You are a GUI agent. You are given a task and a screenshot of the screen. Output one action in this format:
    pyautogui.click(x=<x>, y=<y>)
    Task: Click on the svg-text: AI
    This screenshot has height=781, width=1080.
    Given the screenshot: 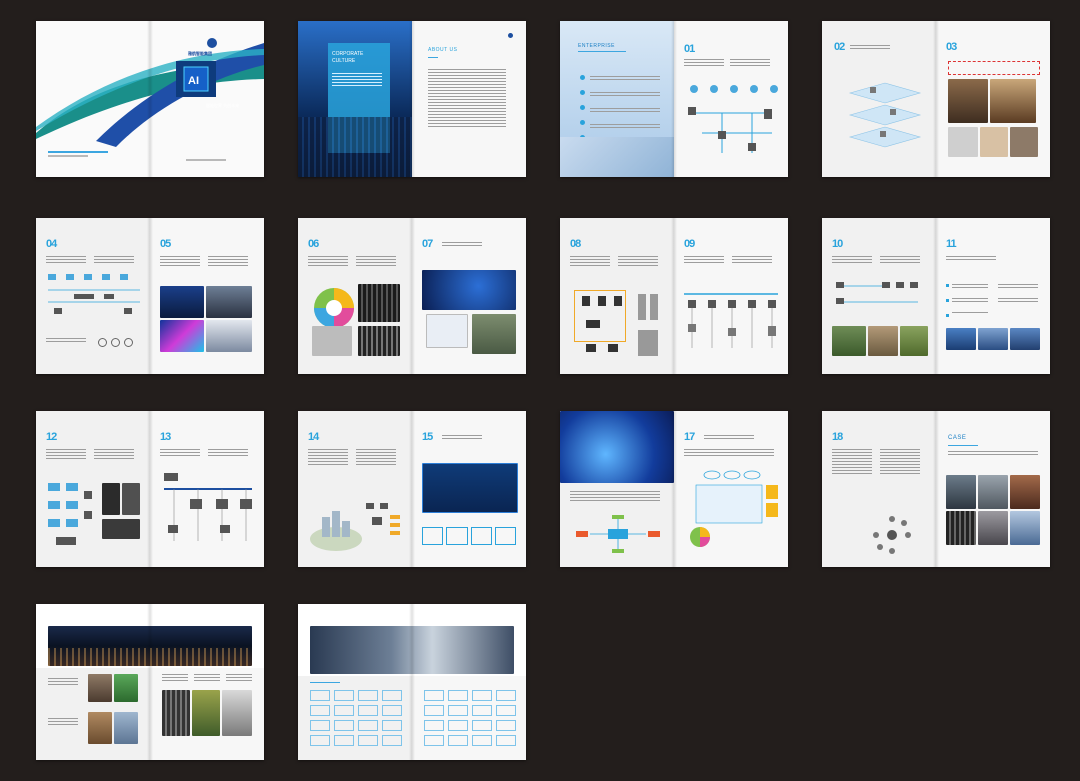 What is the action you would take?
    pyautogui.click(x=193, y=81)
    